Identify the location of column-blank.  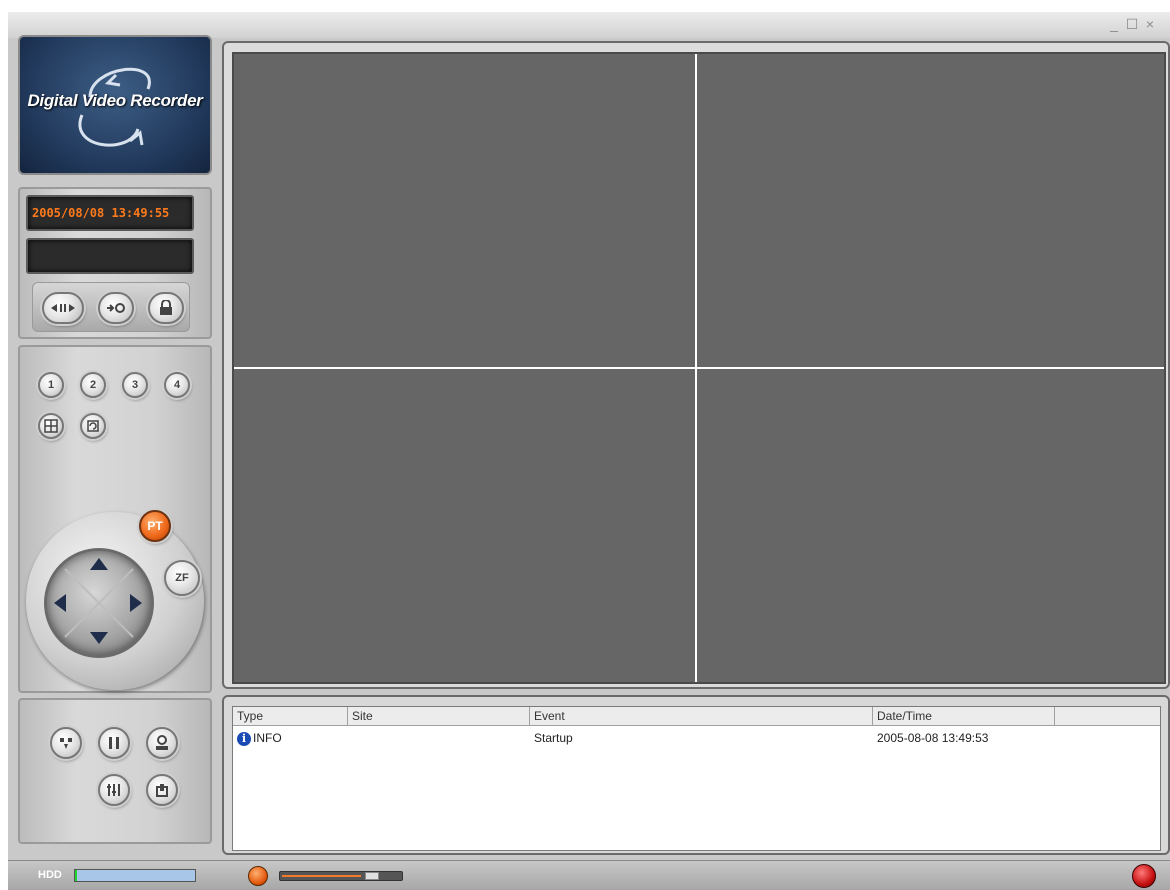
(1107, 716).